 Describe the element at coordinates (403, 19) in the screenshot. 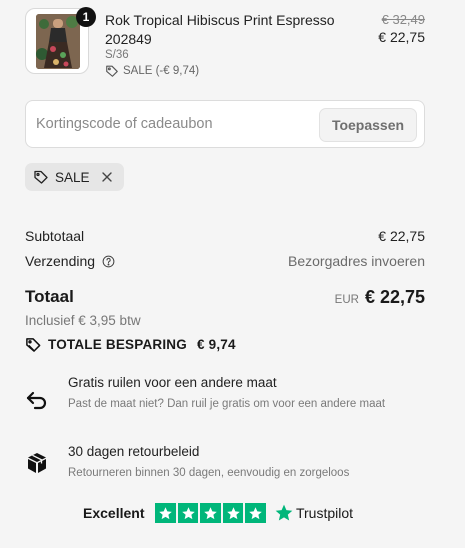

I see `original-price: € 32,49` at that location.